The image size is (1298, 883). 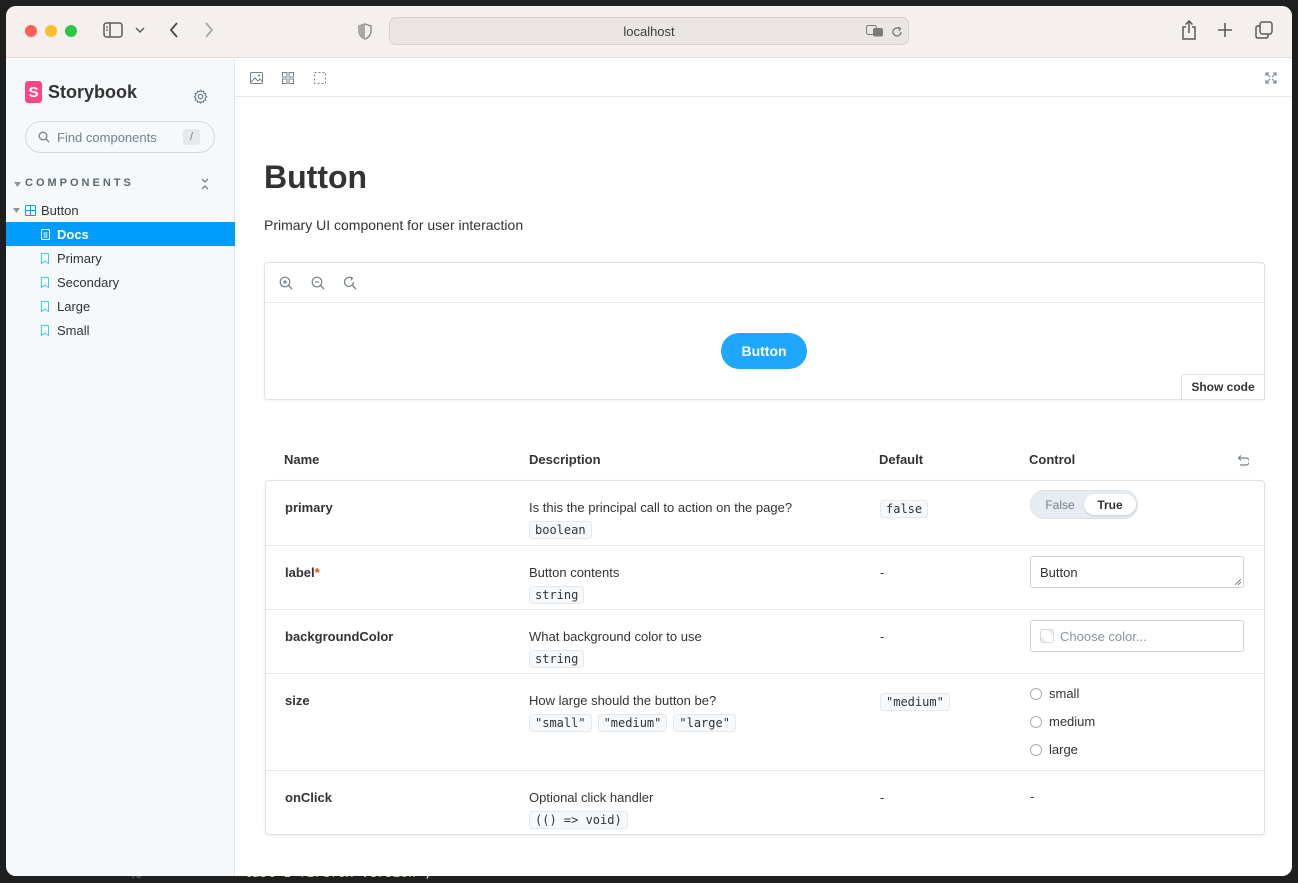 I want to click on back-arrow-icon, so click(x=174, y=30).